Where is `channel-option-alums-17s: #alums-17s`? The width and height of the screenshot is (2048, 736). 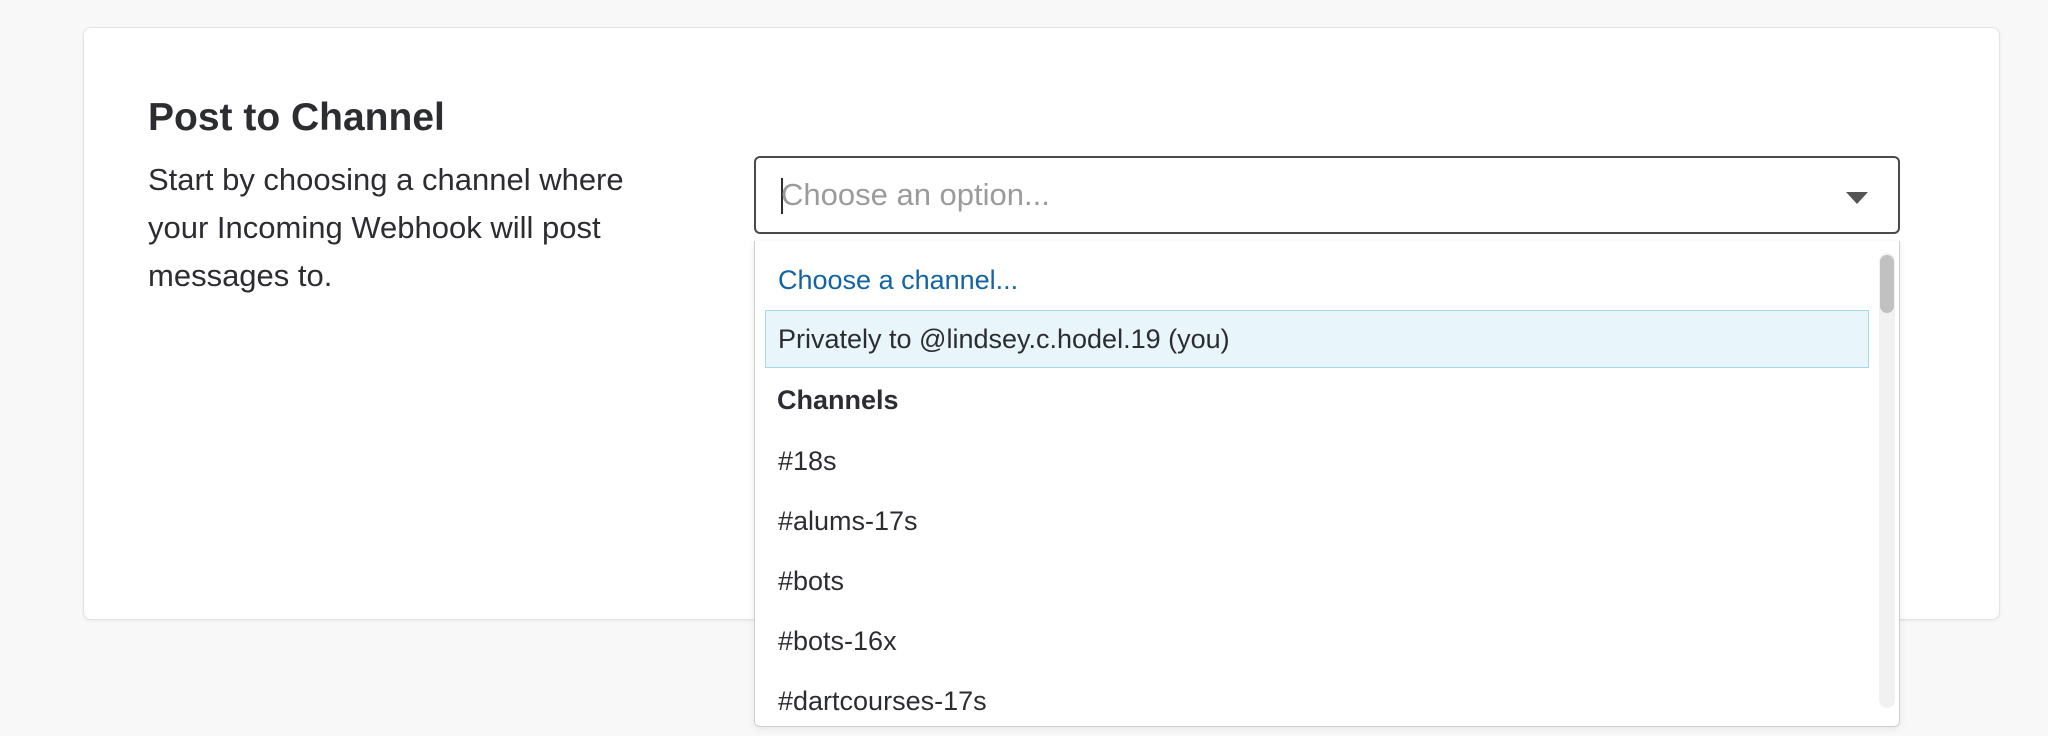 channel-option-alums-17s: #alums-17s is located at coordinates (1317, 521).